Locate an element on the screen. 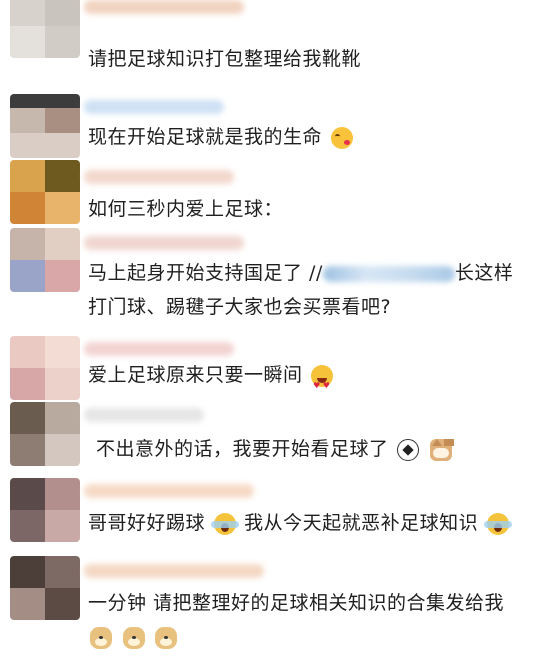 The image size is (551, 666). cat-emoji is located at coordinates (440, 449).